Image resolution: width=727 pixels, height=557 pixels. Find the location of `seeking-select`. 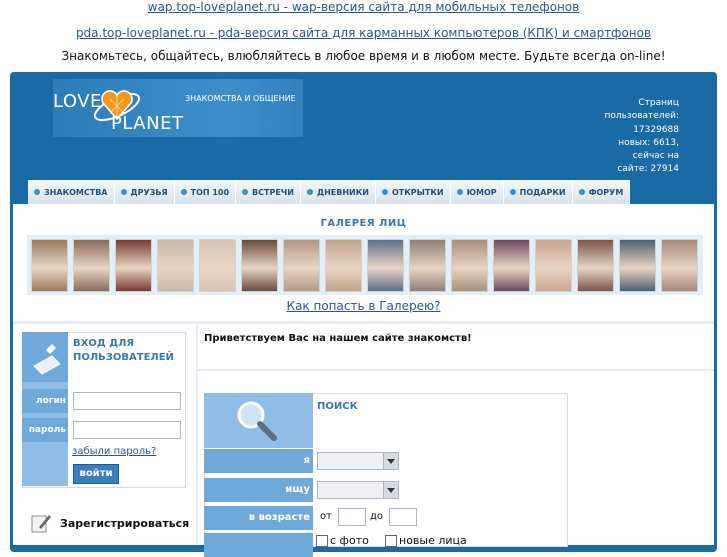

seeking-select is located at coordinates (358, 490).